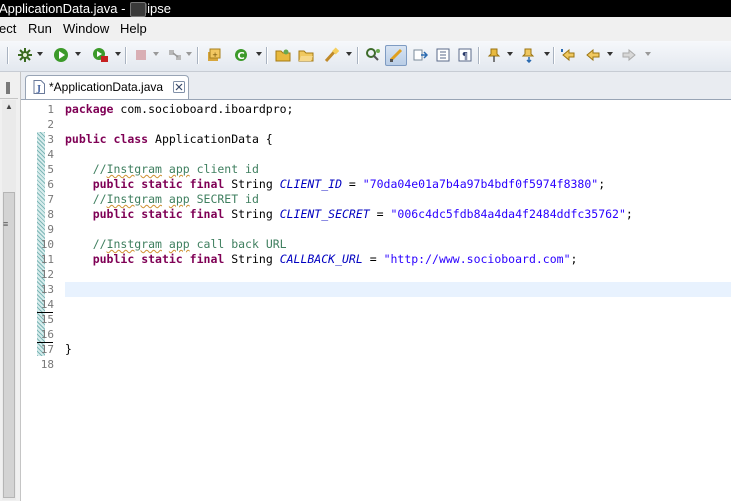 The image size is (731, 501). I want to click on line-number: 3, so click(50, 139).